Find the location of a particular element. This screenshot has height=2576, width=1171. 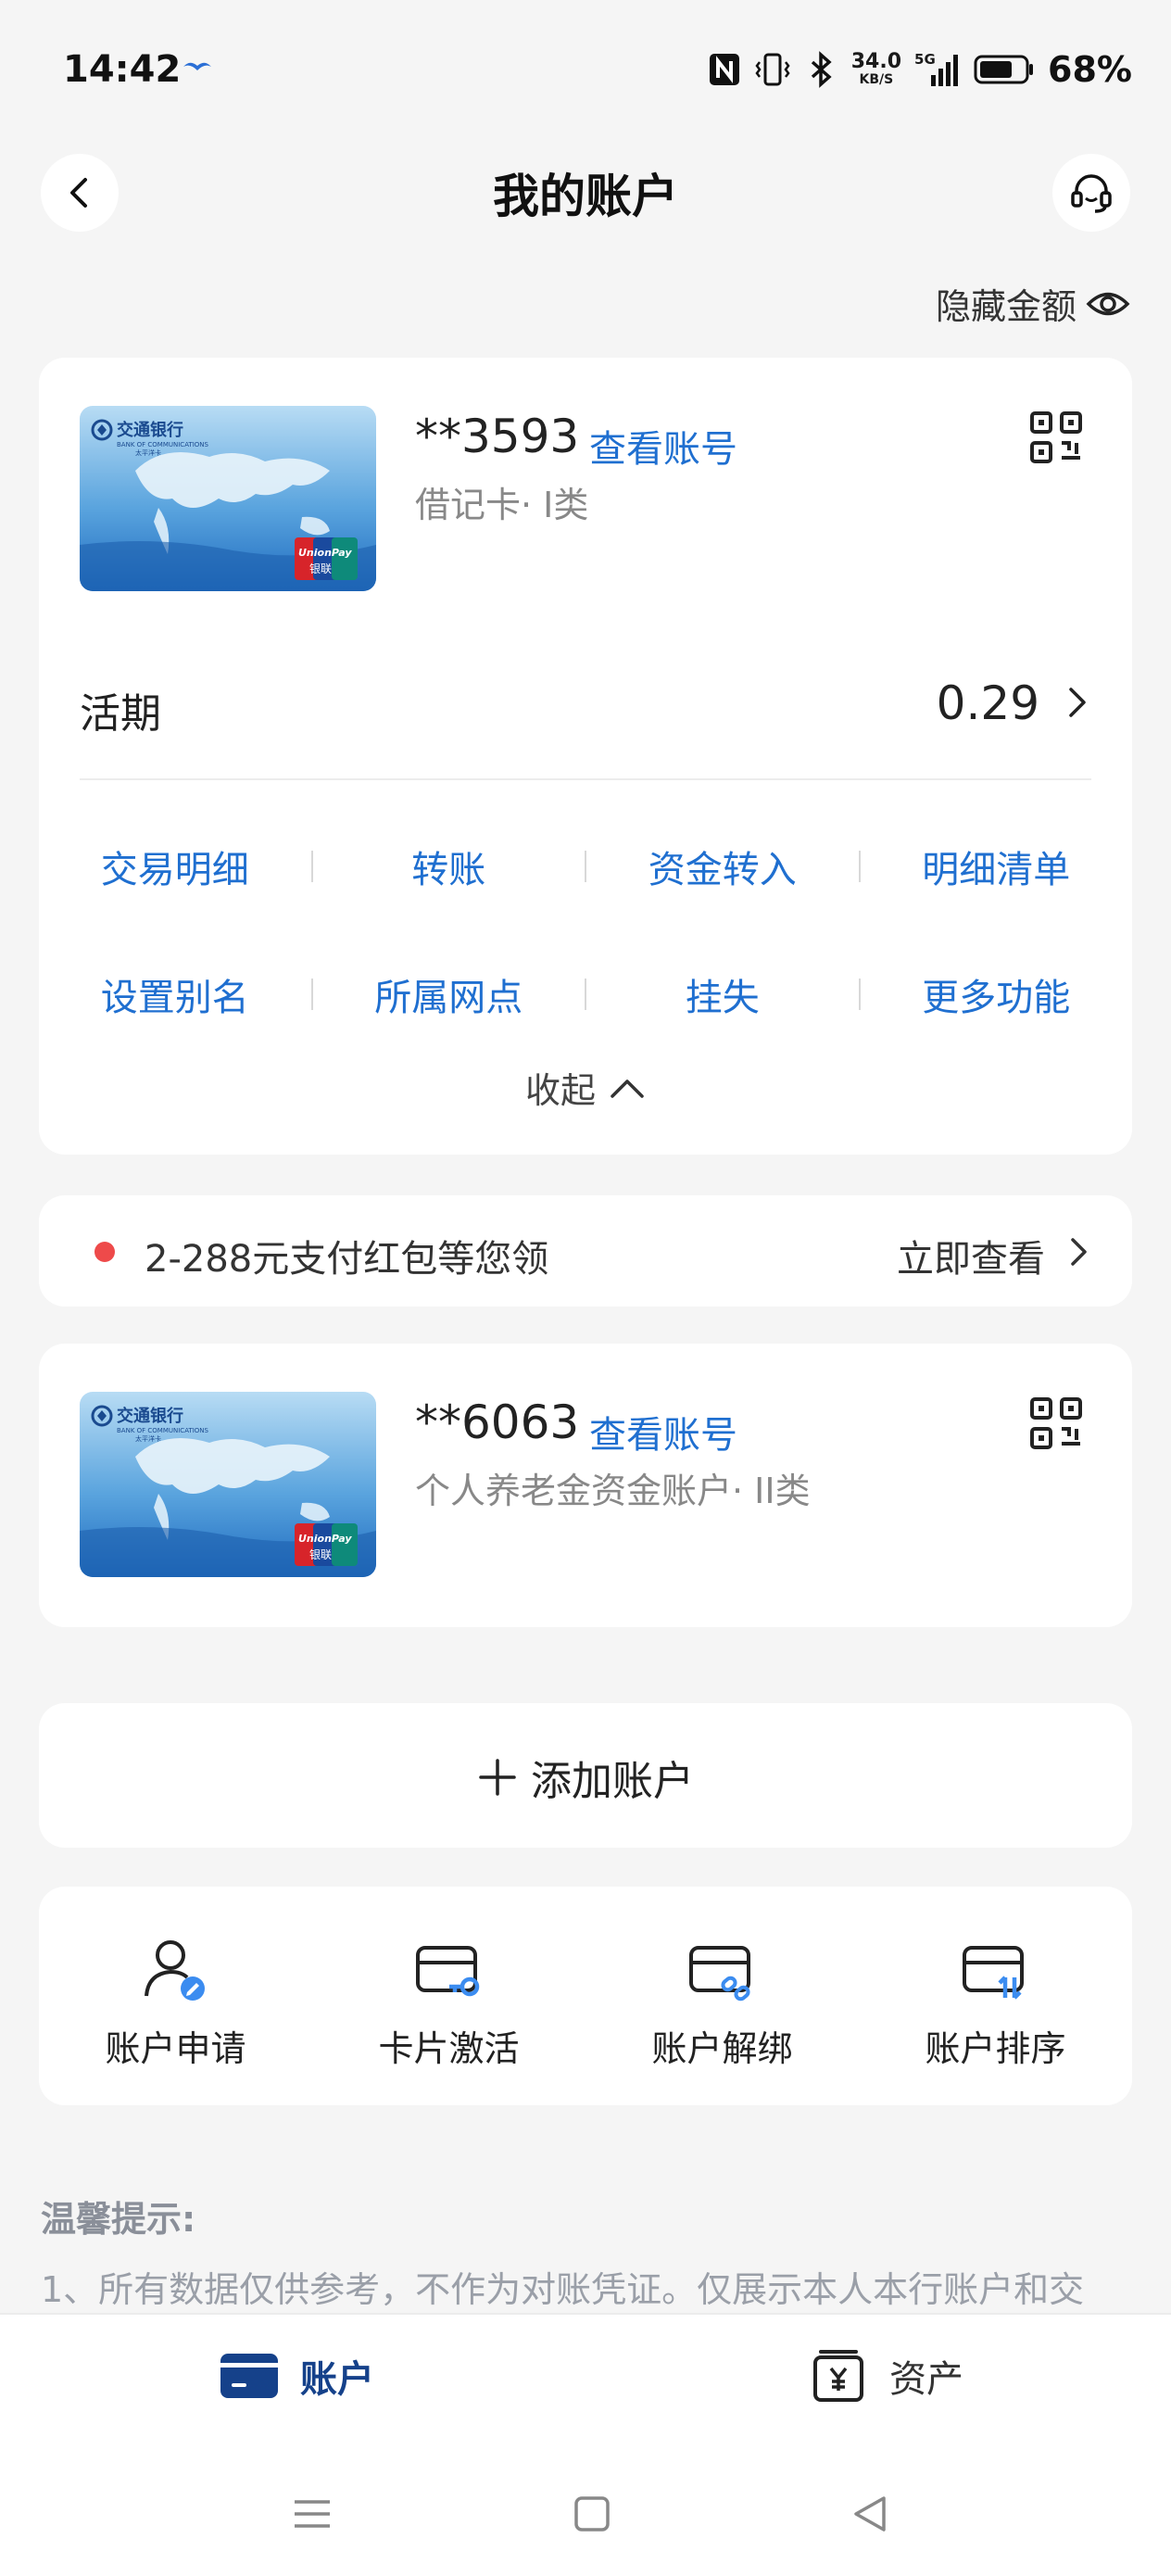

battery-percent: 68% is located at coordinates (1090, 69).